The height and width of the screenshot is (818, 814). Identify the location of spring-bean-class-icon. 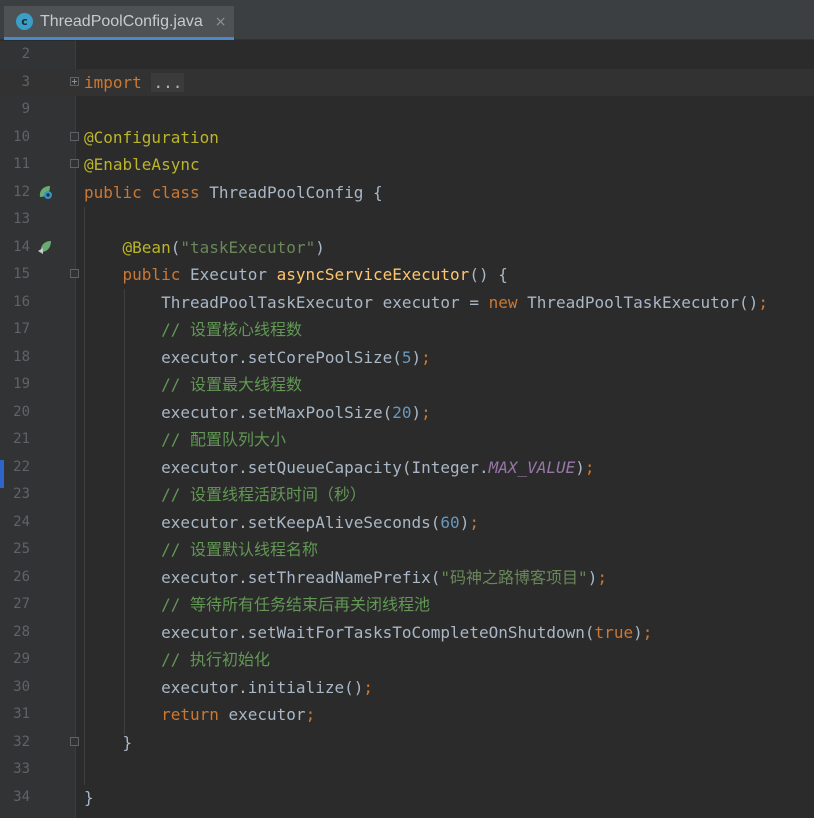
(45, 192).